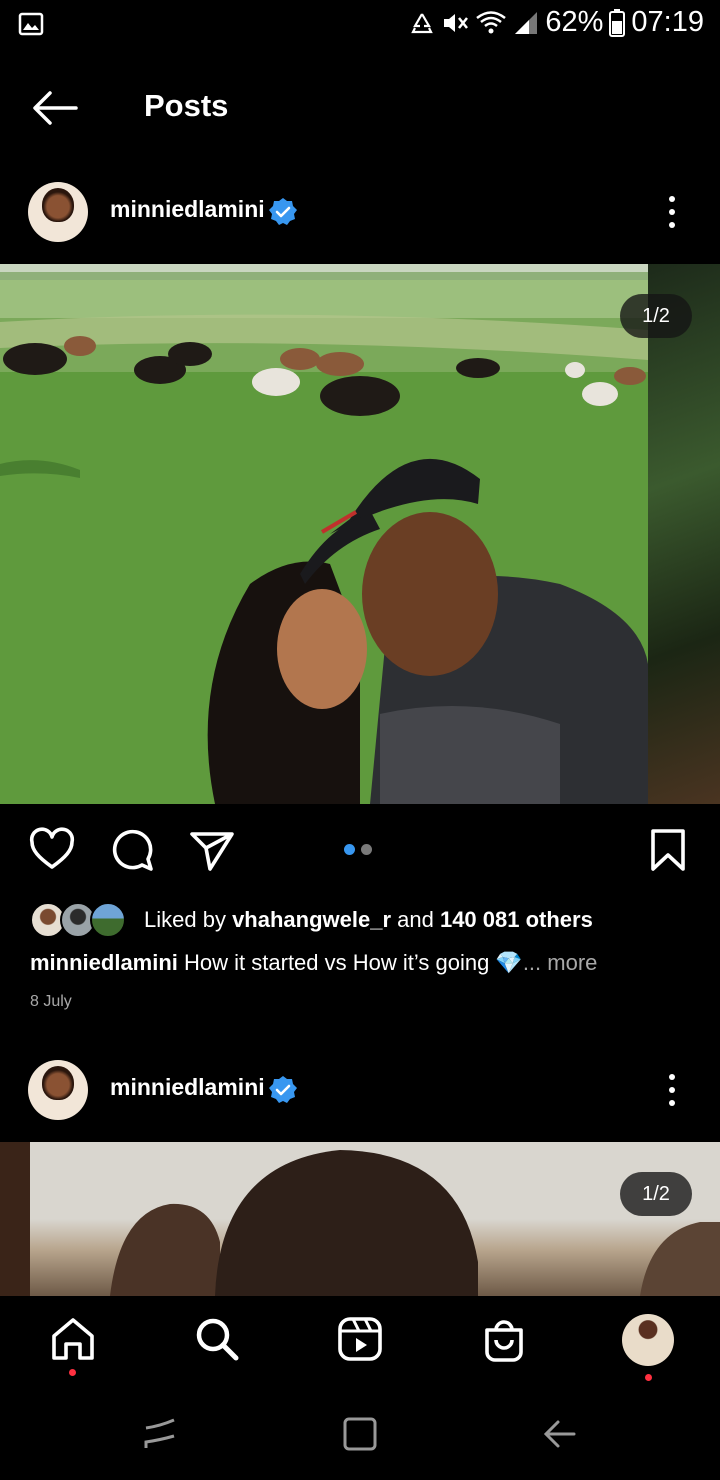 The height and width of the screenshot is (1480, 720). Describe the element at coordinates (52, 850) in the screenshot. I see `like-heart-icon` at that location.